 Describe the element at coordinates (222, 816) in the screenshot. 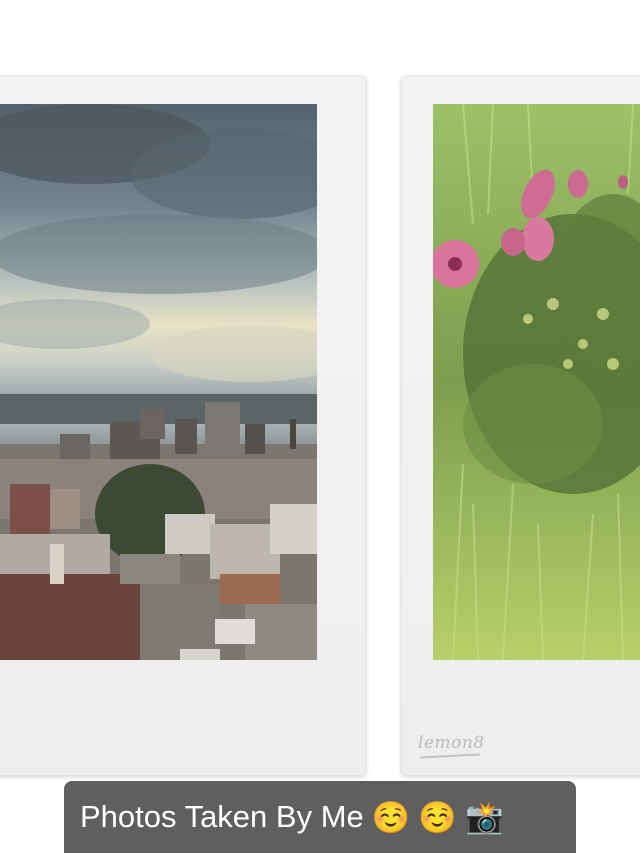

I see `caption-text: Photos Taken By Me` at that location.